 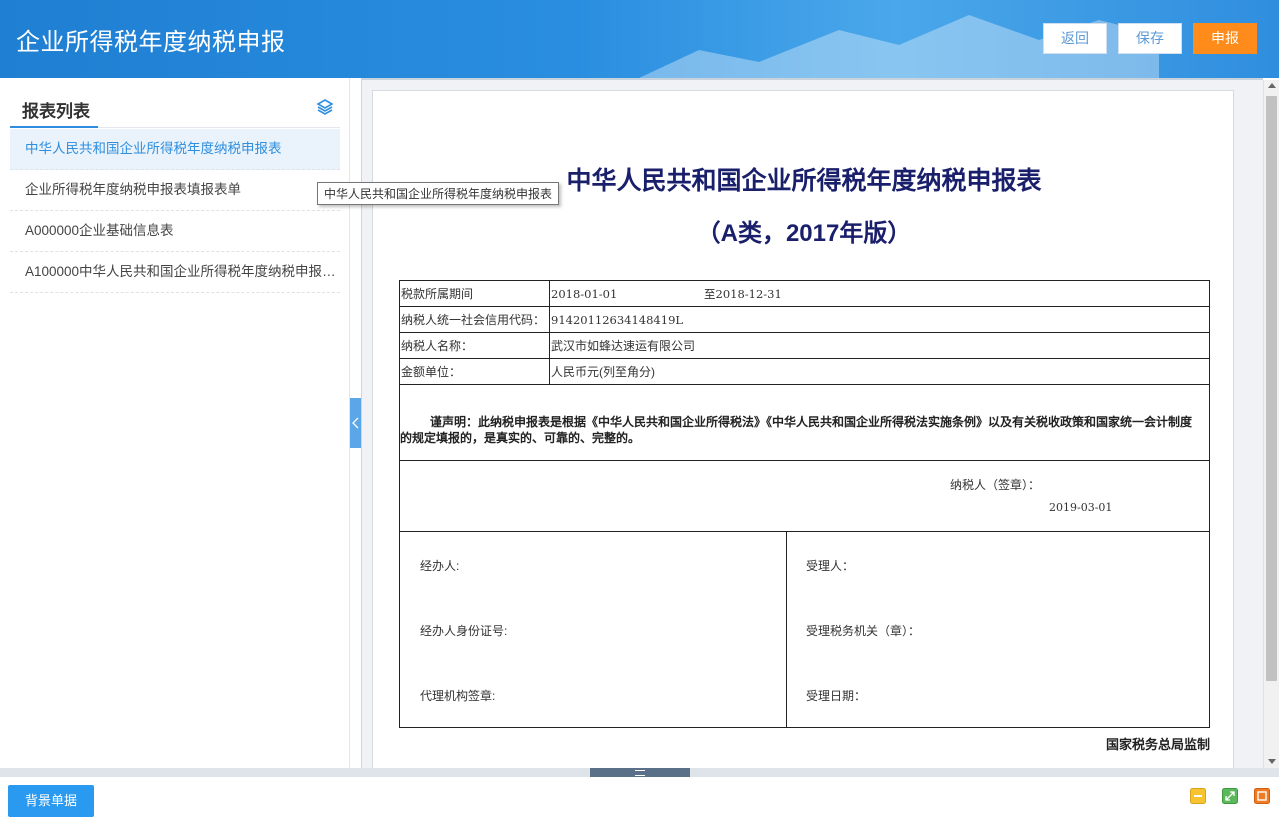 What do you see at coordinates (175, 149) in the screenshot?
I see `report-list-item: 中华人民共和国企业所得税年度纳税申报表` at bounding box center [175, 149].